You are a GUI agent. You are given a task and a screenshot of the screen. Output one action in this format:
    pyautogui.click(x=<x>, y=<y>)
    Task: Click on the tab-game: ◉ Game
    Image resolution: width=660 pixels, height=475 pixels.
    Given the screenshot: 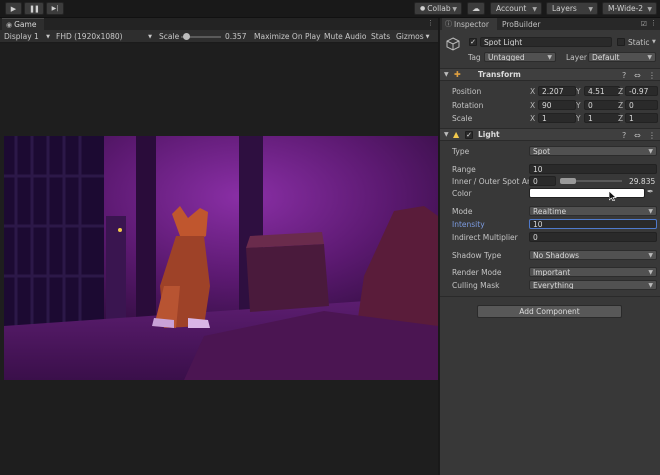 What is the action you would take?
    pyautogui.click(x=23, y=24)
    